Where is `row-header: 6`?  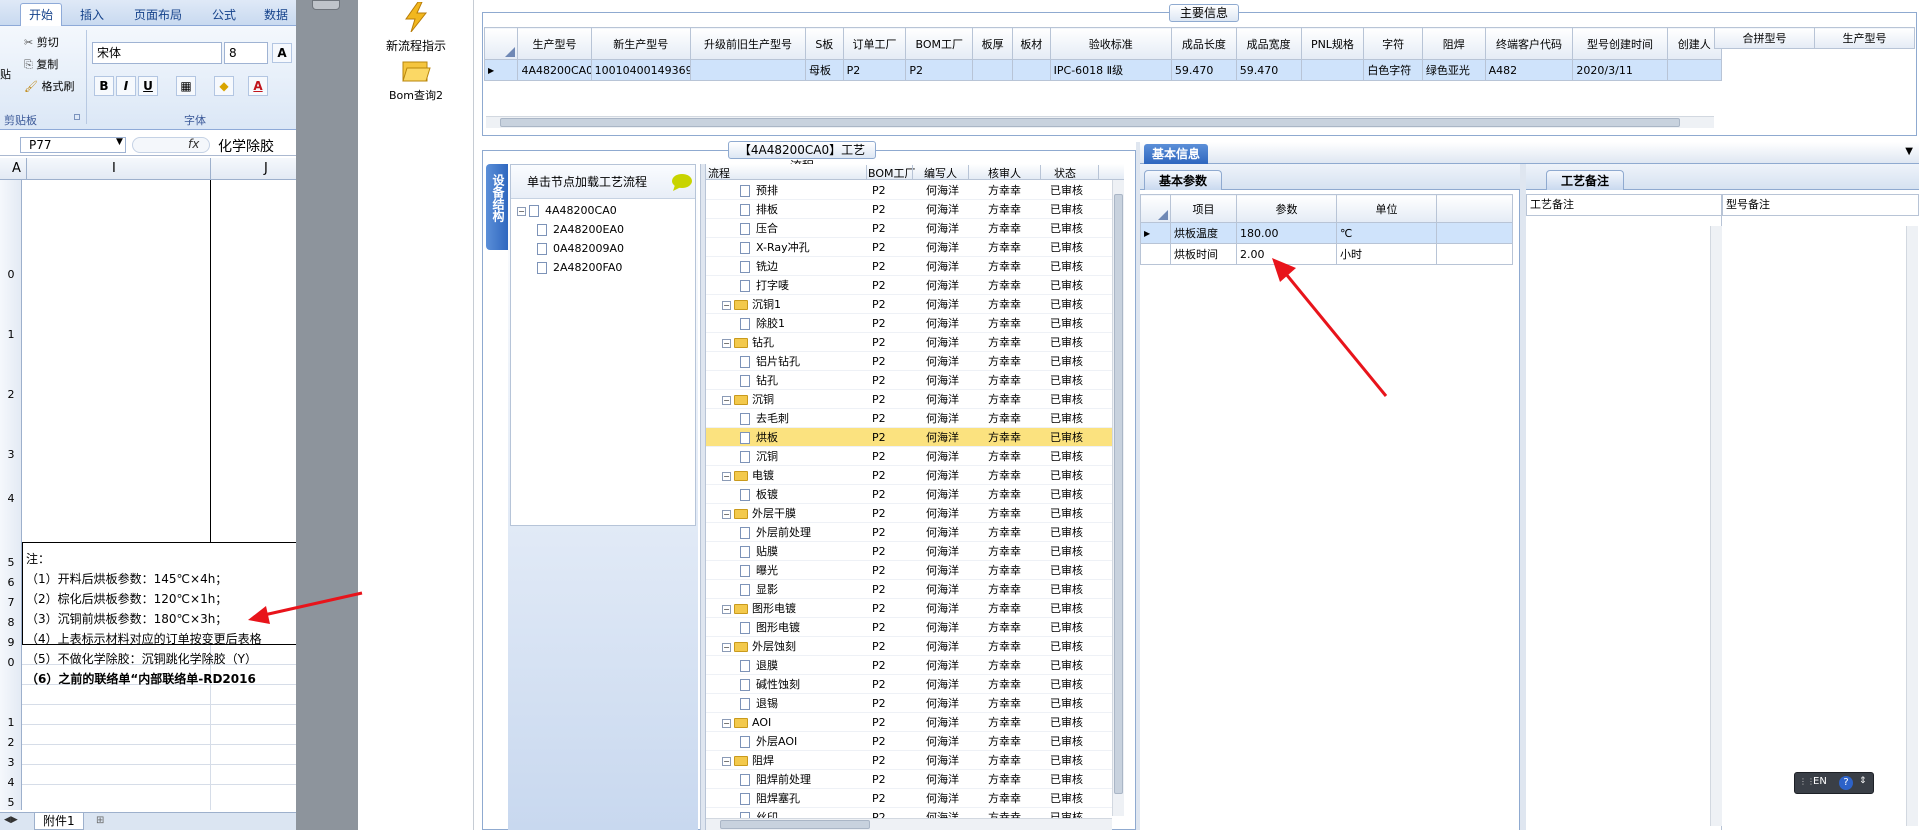
row-header: 6 is located at coordinates (11, 582).